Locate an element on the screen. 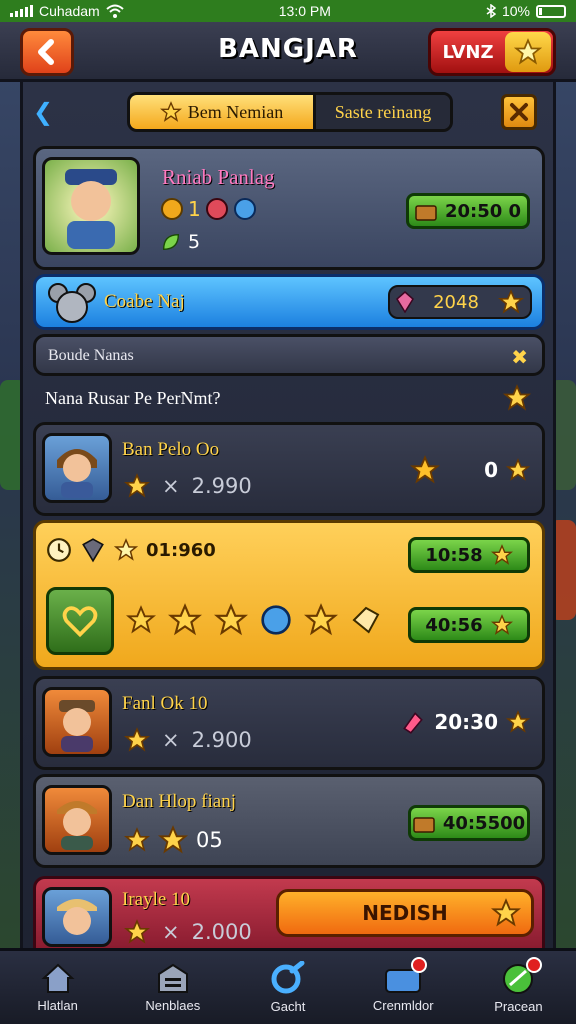 The width and height of the screenshot is (576, 1024). gem-icon is located at coordinates (216, 209).